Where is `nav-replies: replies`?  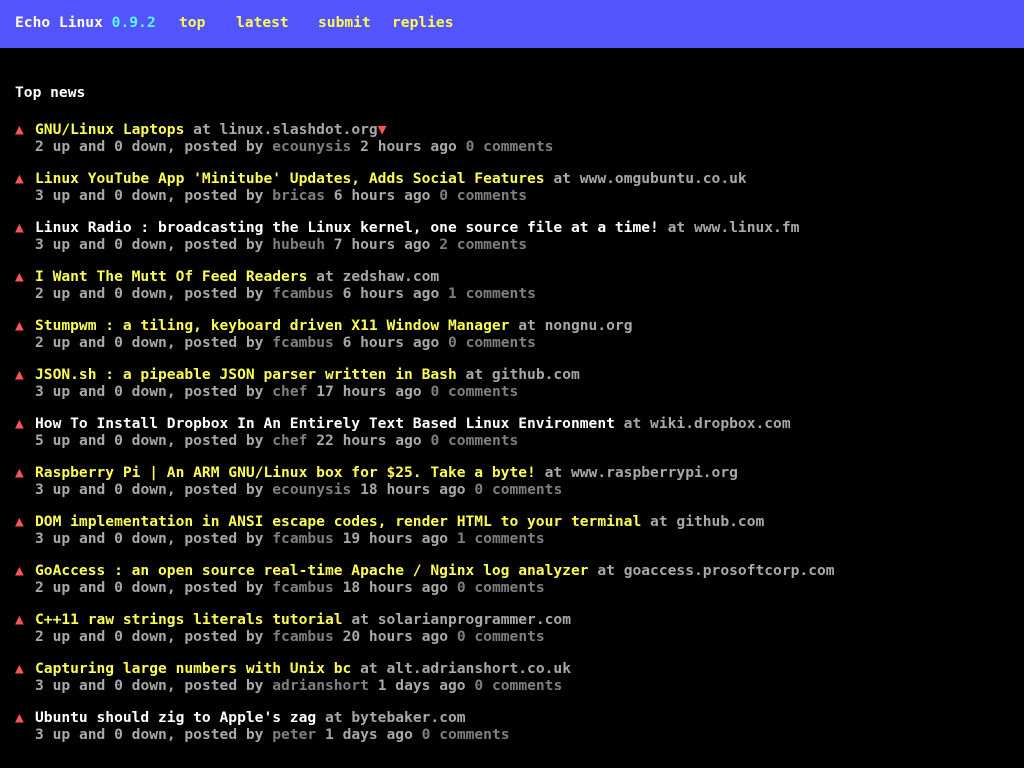 nav-replies: replies is located at coordinates (423, 22).